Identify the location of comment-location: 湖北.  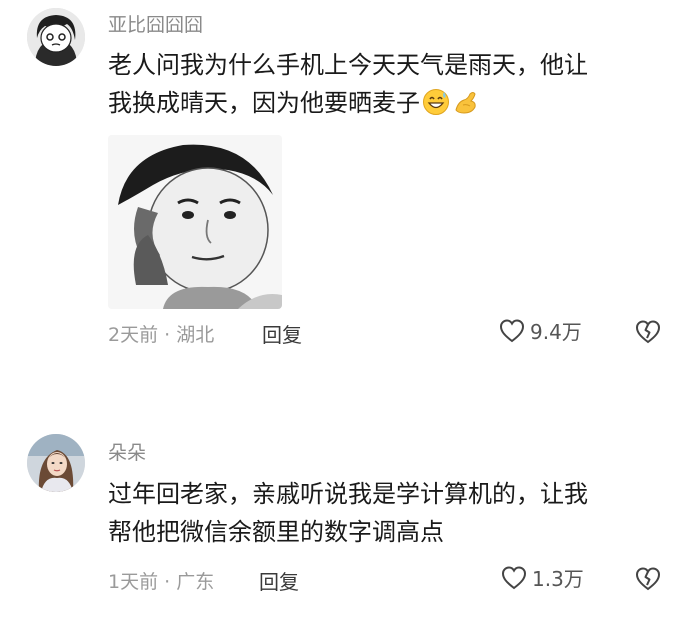
(195, 335).